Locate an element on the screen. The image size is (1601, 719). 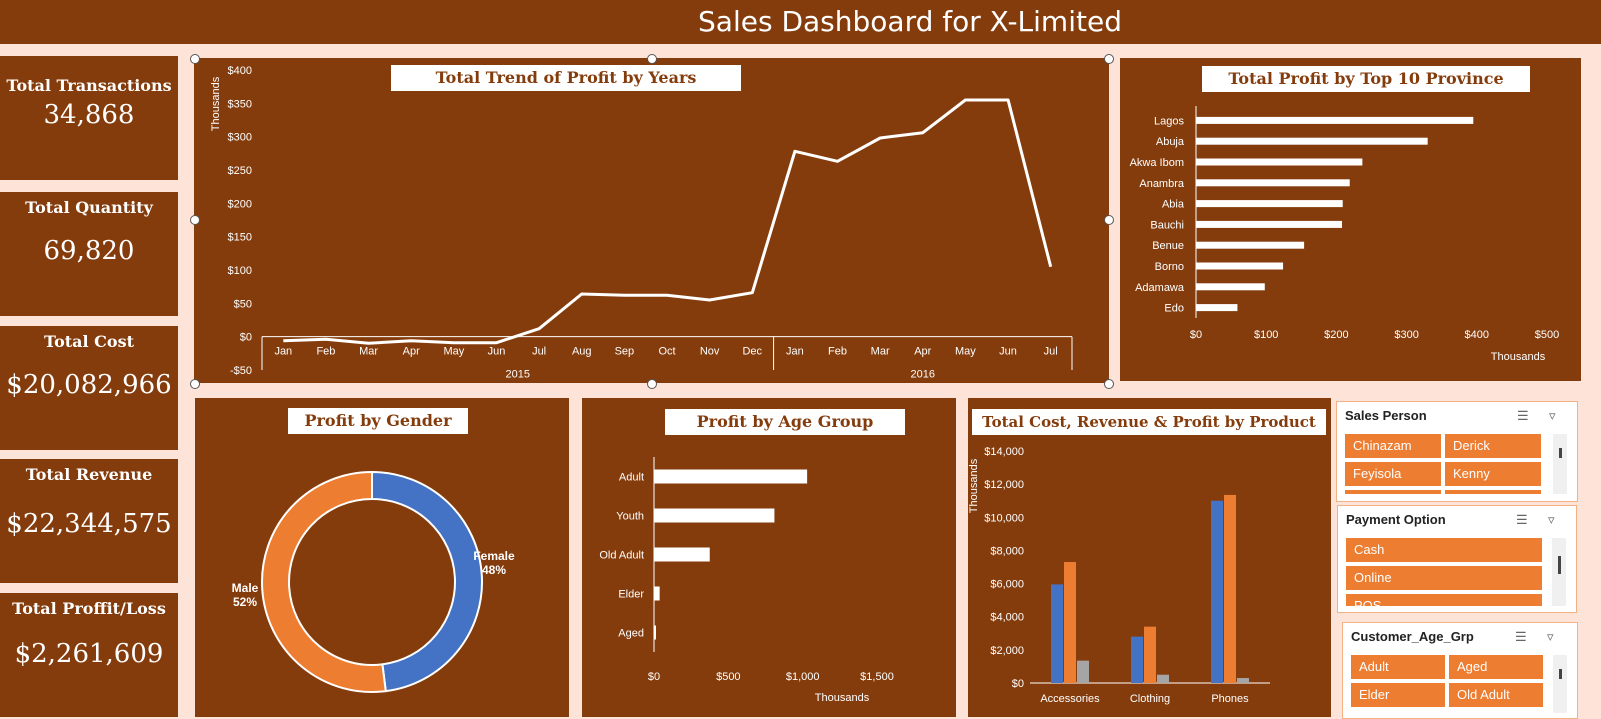
x-tick-label: Jul is located at coordinates (1051, 352).